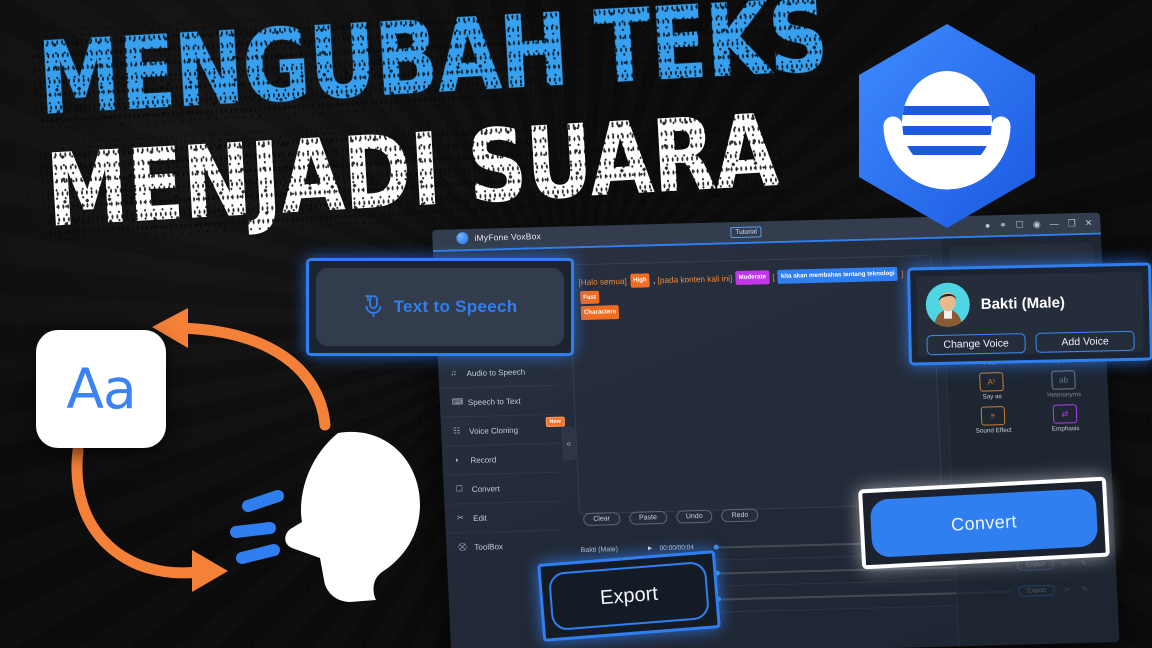 This screenshot has height=648, width=1152. What do you see at coordinates (902, 274) in the screenshot?
I see `editor-bracket-text: ]` at bounding box center [902, 274].